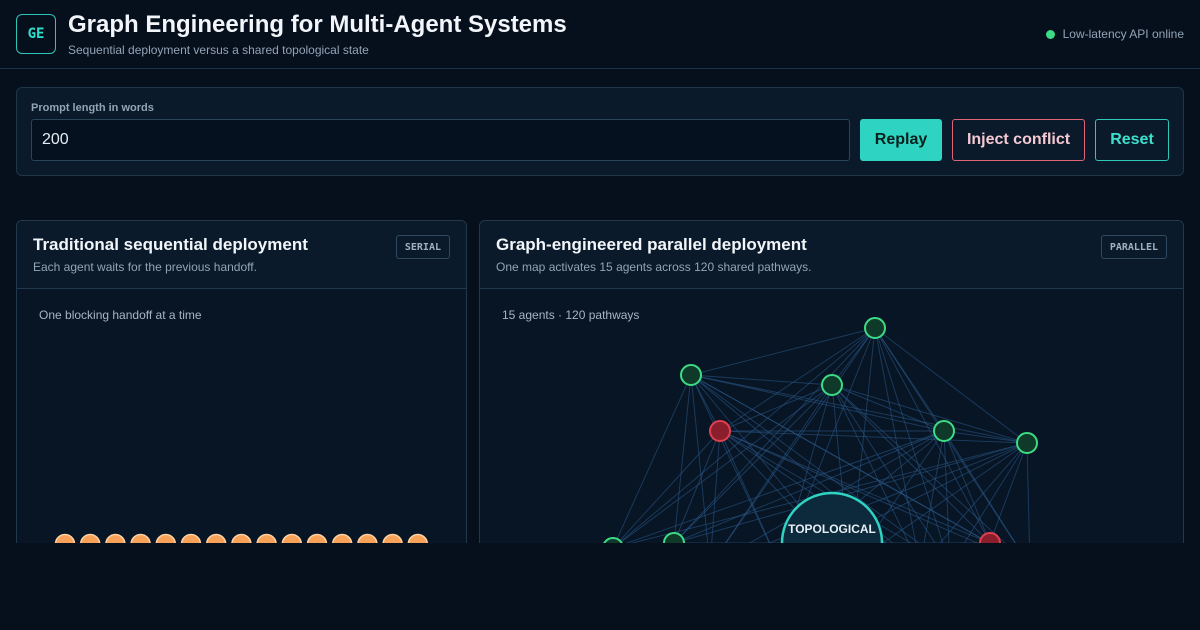 This screenshot has width=1200, height=630. I want to click on api-status: Low-latency API online, so click(1114, 34).